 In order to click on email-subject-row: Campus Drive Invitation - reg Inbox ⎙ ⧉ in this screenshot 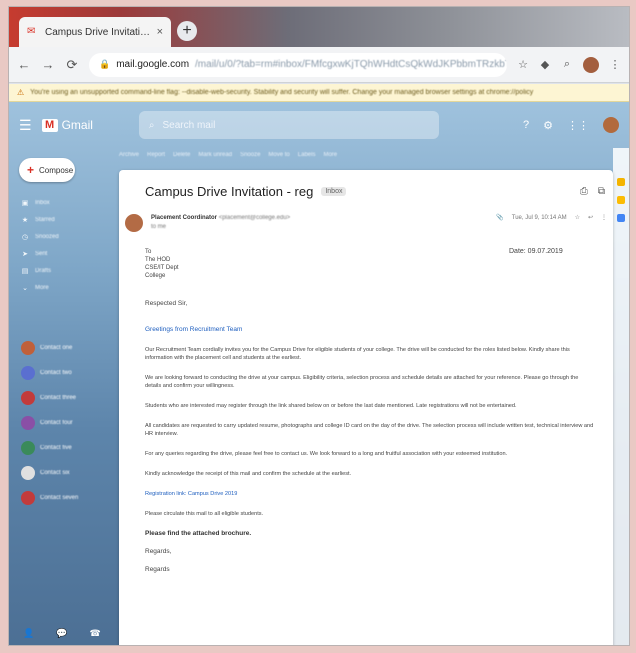, I will do `click(375, 191)`.